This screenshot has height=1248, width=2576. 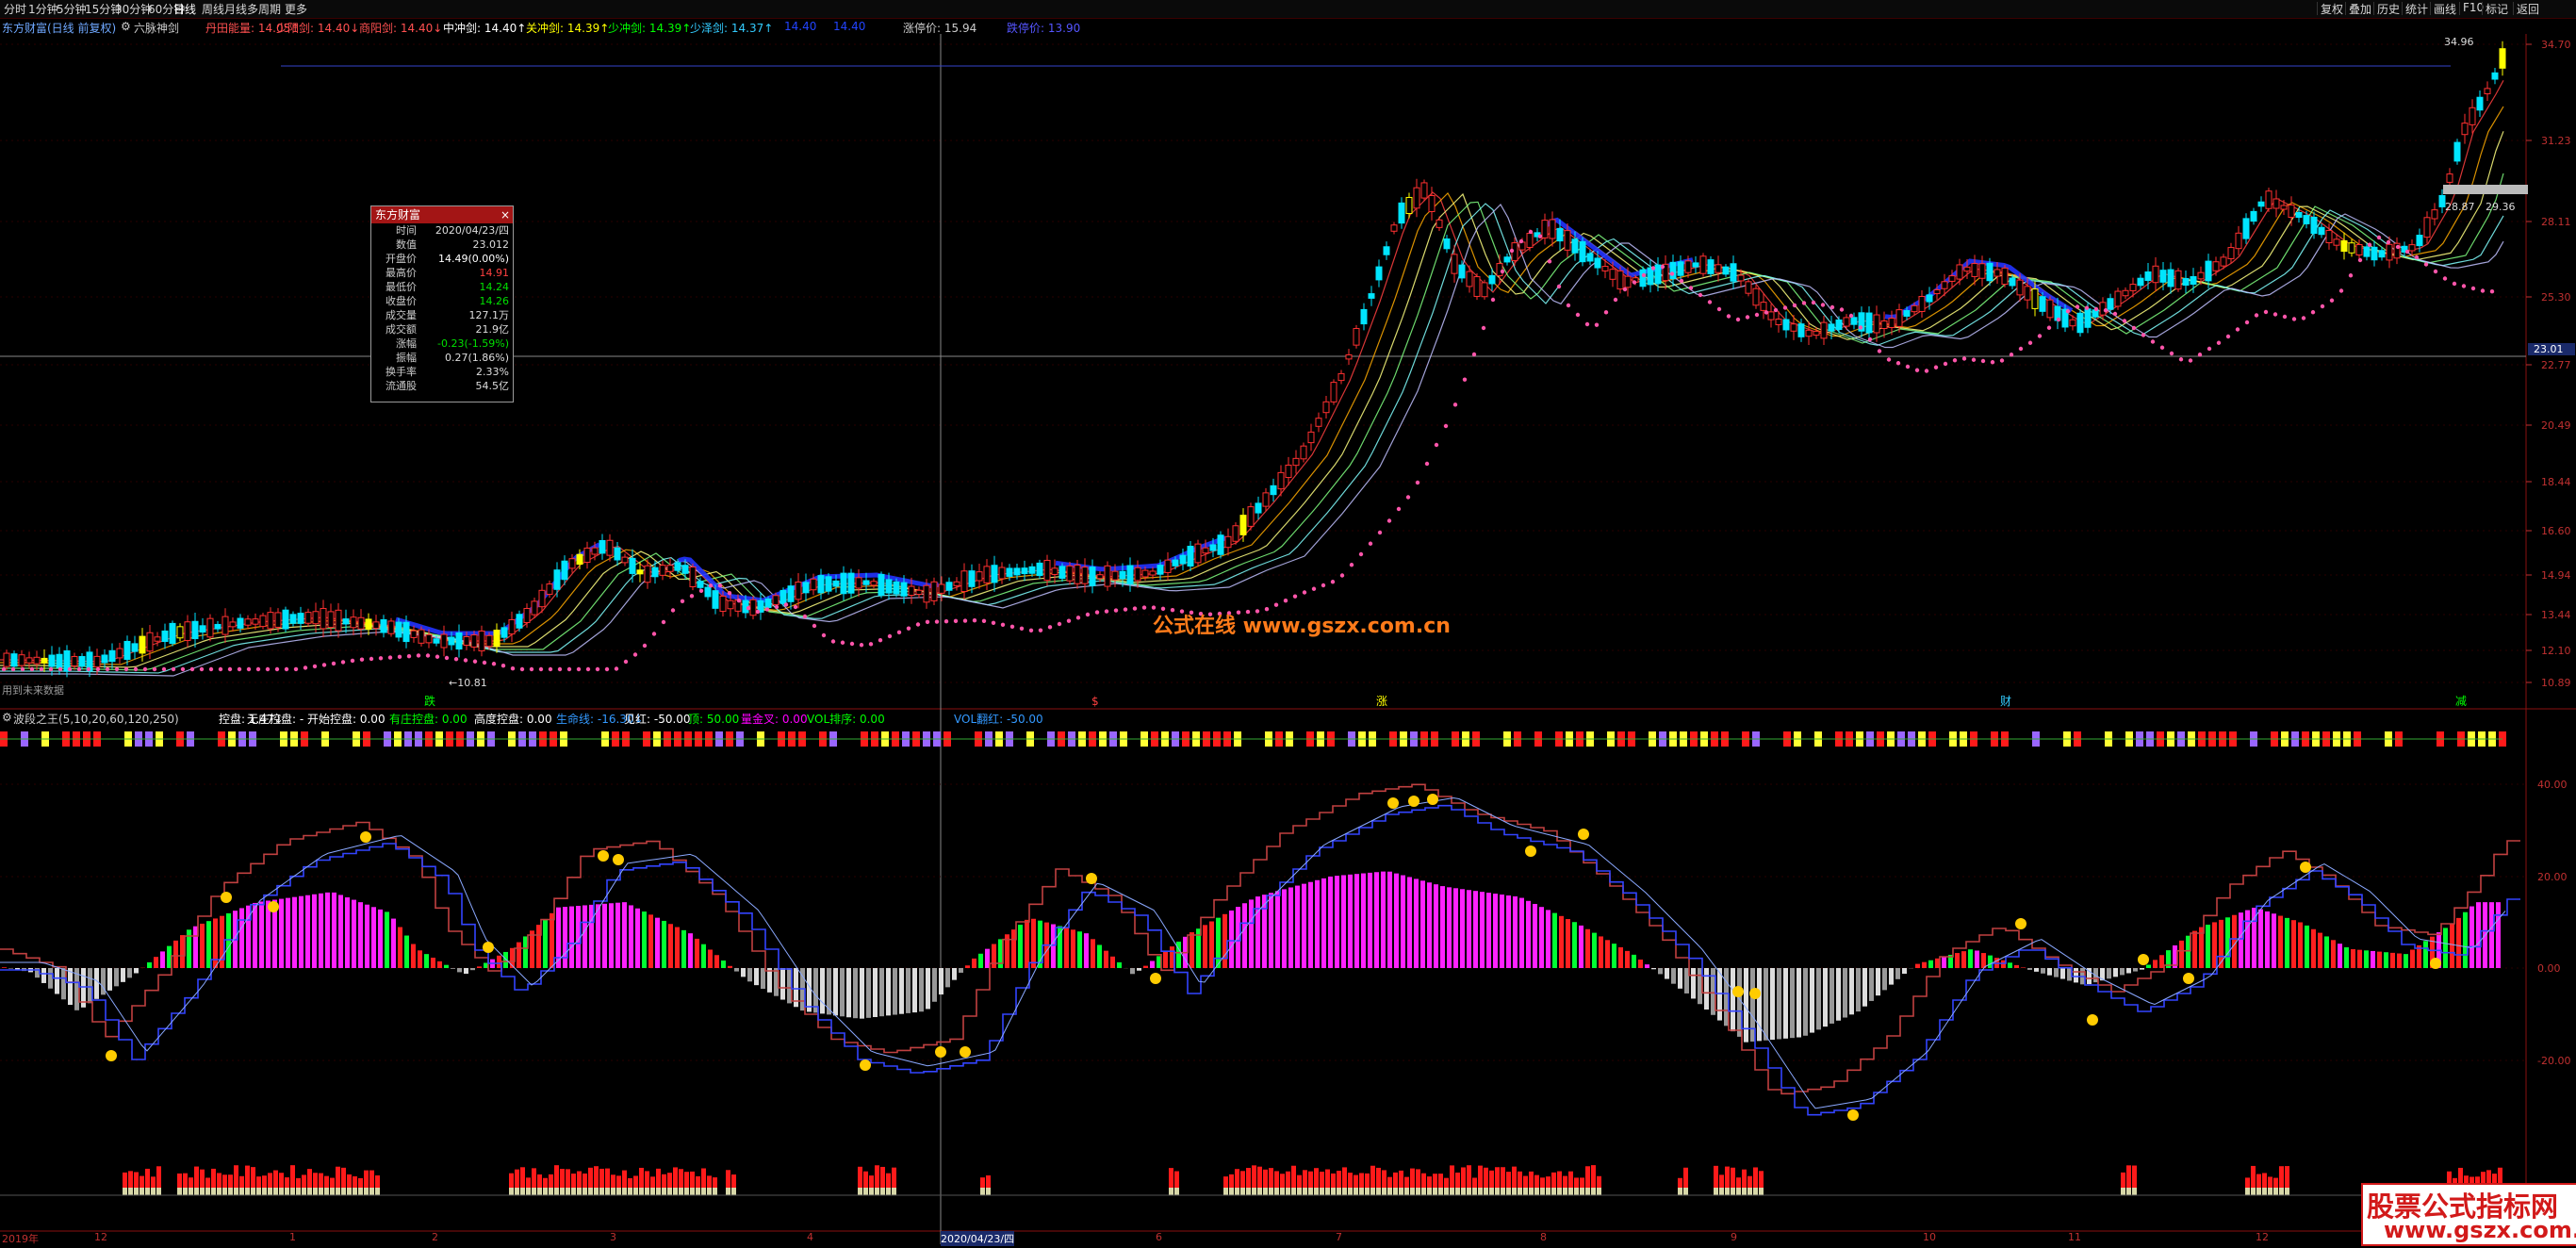 What do you see at coordinates (2473, 7) in the screenshot?
I see `toolbar-right-5: F10` at bounding box center [2473, 7].